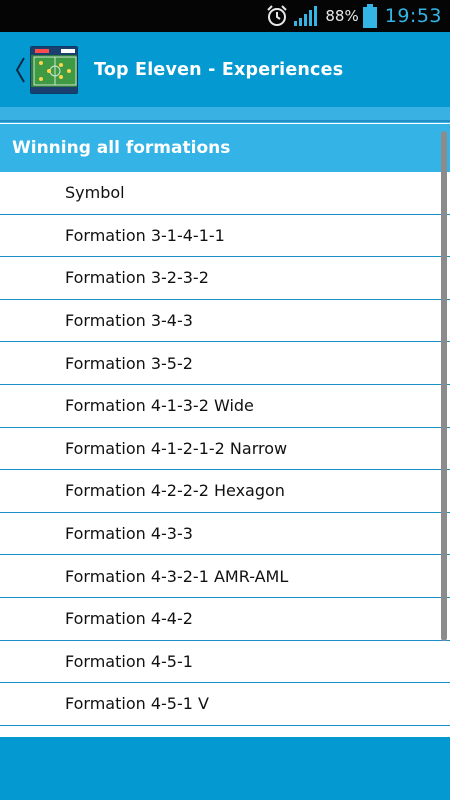 This screenshot has width=450, height=800. I want to click on status-bar: 88% 19:53, so click(225, 16).